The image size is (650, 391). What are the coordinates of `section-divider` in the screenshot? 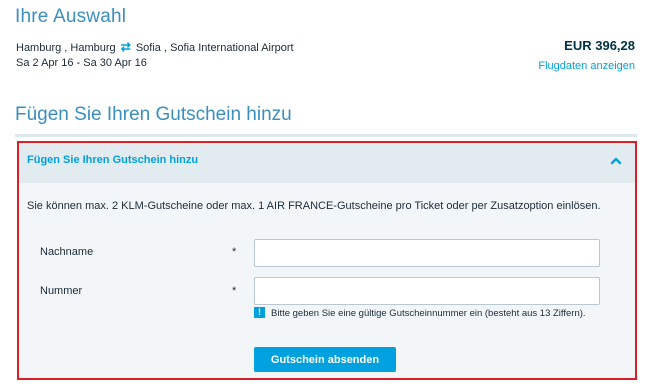 It's located at (326, 135).